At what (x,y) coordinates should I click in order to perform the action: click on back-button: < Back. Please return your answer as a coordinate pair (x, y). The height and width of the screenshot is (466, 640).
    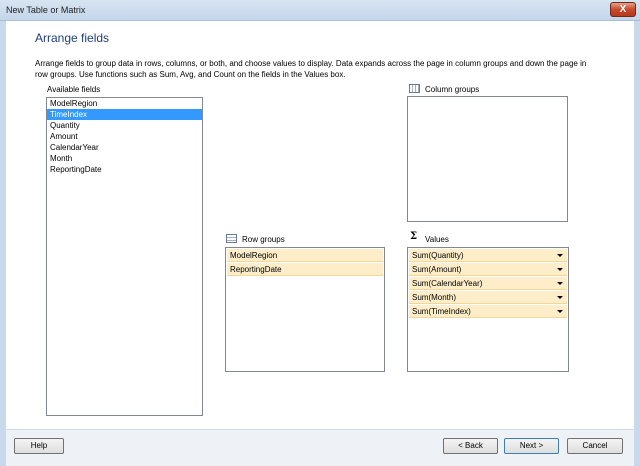
    Looking at the image, I should click on (470, 446).